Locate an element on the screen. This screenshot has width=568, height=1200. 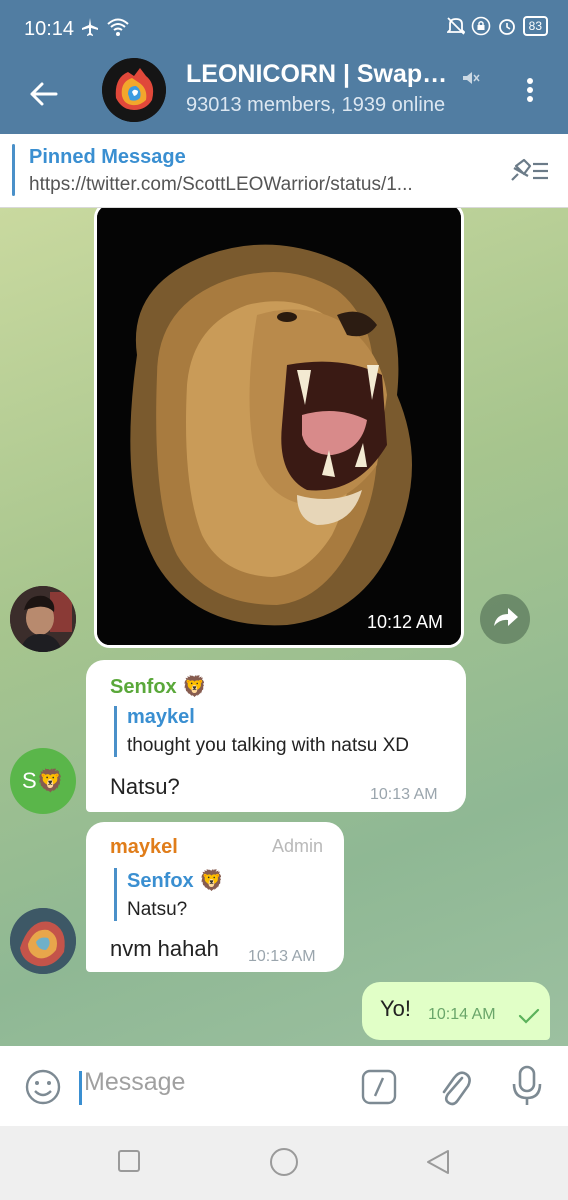
battery-indicator: 83 is located at coordinates (535, 26).